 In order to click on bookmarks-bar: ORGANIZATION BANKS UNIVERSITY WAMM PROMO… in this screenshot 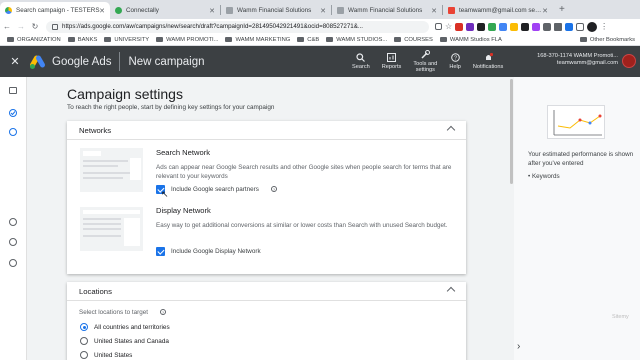, I will do `click(320, 40)`.